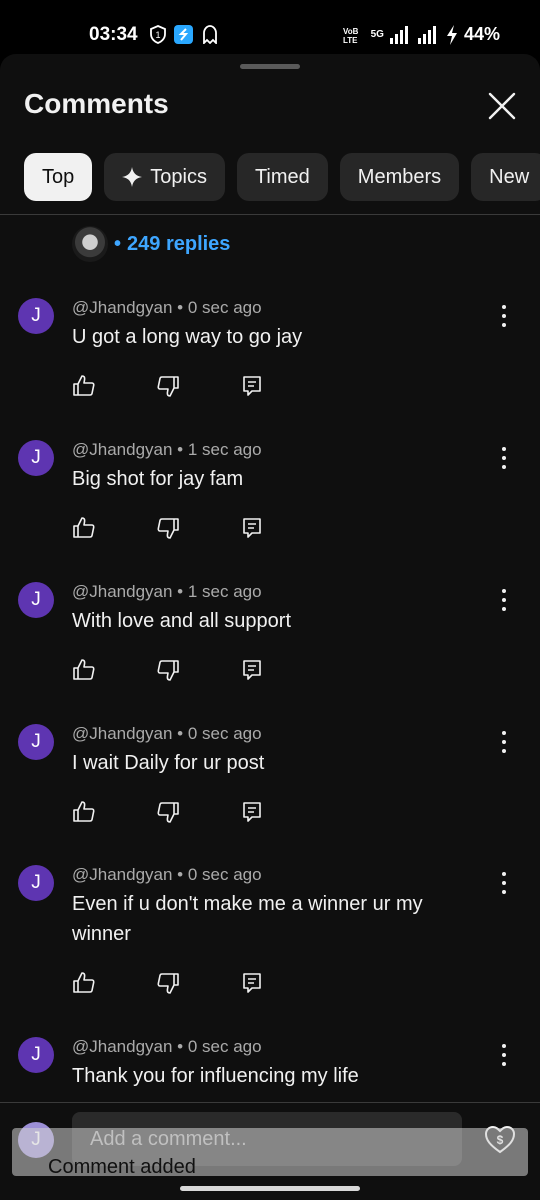  Describe the element at coordinates (168, 763) in the screenshot. I see `comment-text: I wait Daily for ur post` at that location.